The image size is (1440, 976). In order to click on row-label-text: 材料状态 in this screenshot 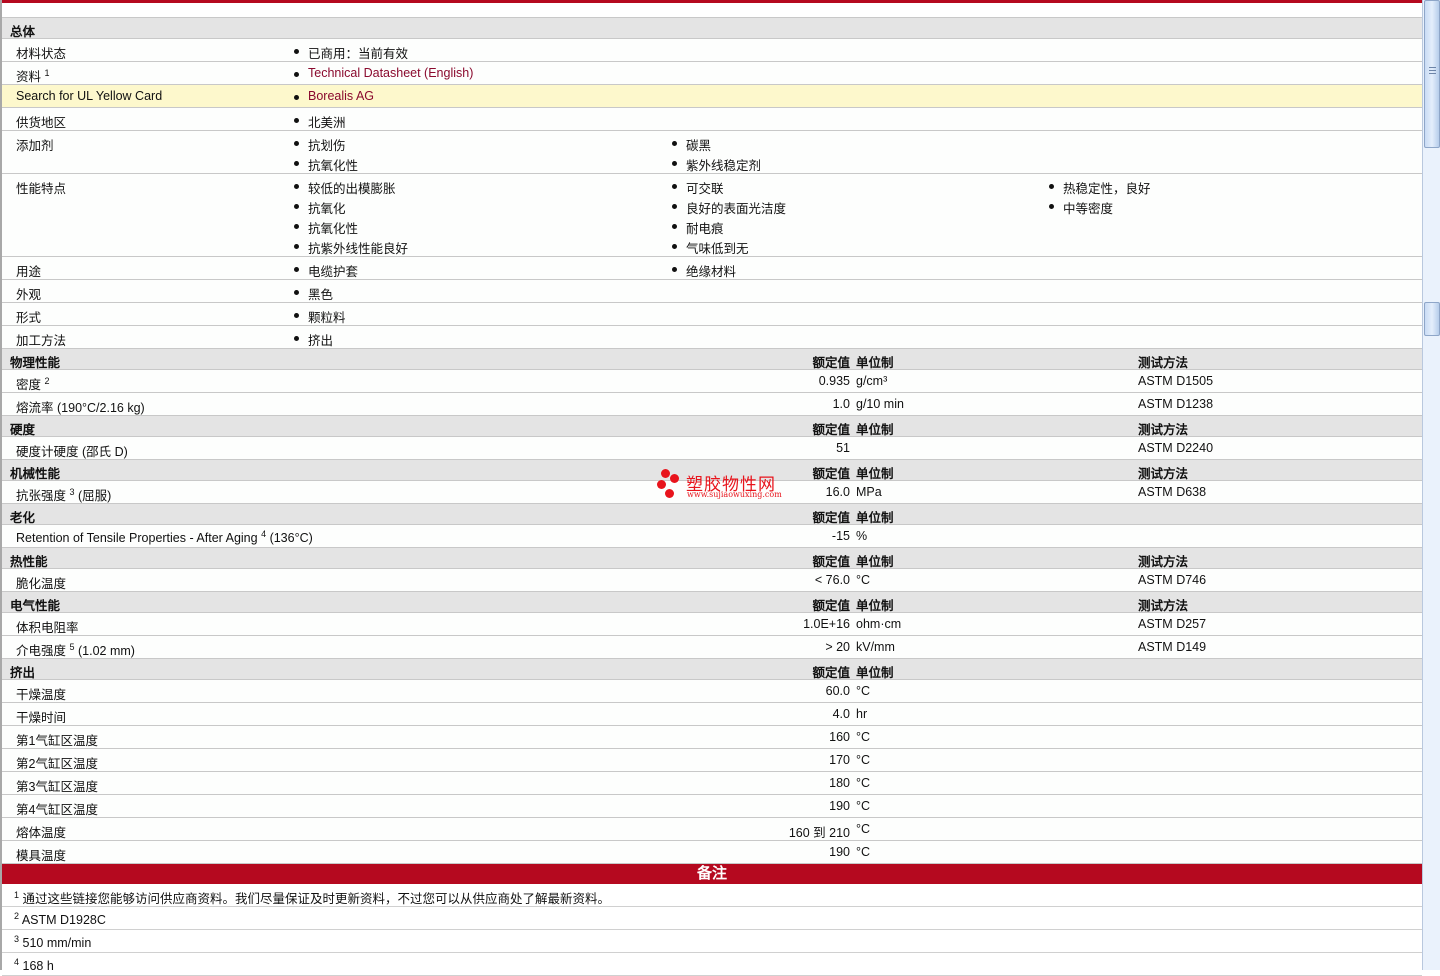, I will do `click(41, 54)`.